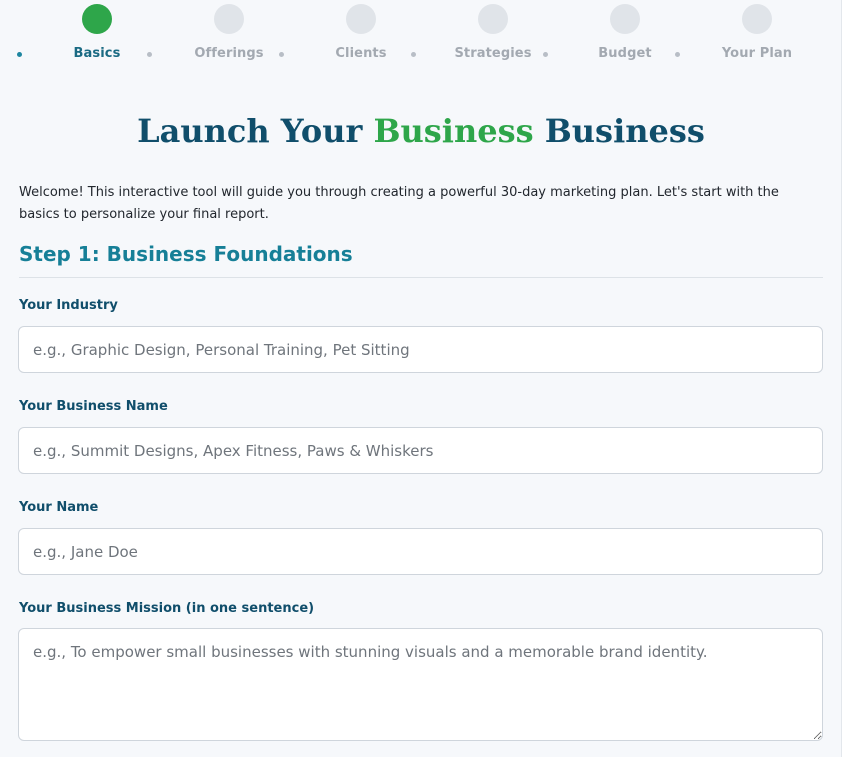 This screenshot has width=842, height=757. What do you see at coordinates (59, 507) in the screenshot?
I see `your-name-label: Your Name` at bounding box center [59, 507].